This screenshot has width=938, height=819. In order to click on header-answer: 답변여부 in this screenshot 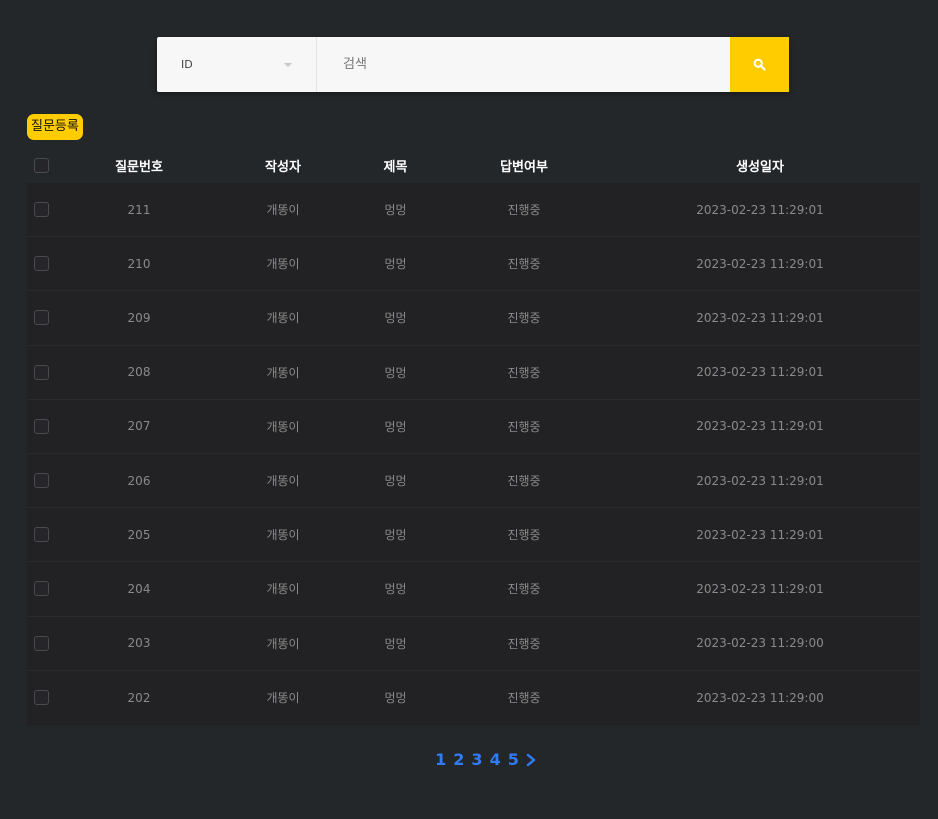, I will do `click(524, 167)`.